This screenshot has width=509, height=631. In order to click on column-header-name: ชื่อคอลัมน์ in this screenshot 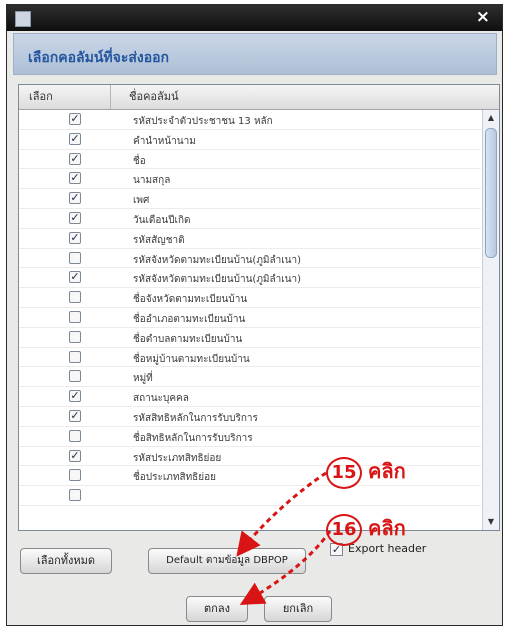, I will do `click(297, 97)`.